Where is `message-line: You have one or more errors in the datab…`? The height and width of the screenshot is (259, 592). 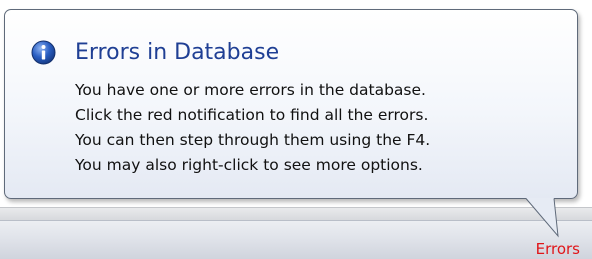 message-line: You have one or more errors in the datab… is located at coordinates (250, 90).